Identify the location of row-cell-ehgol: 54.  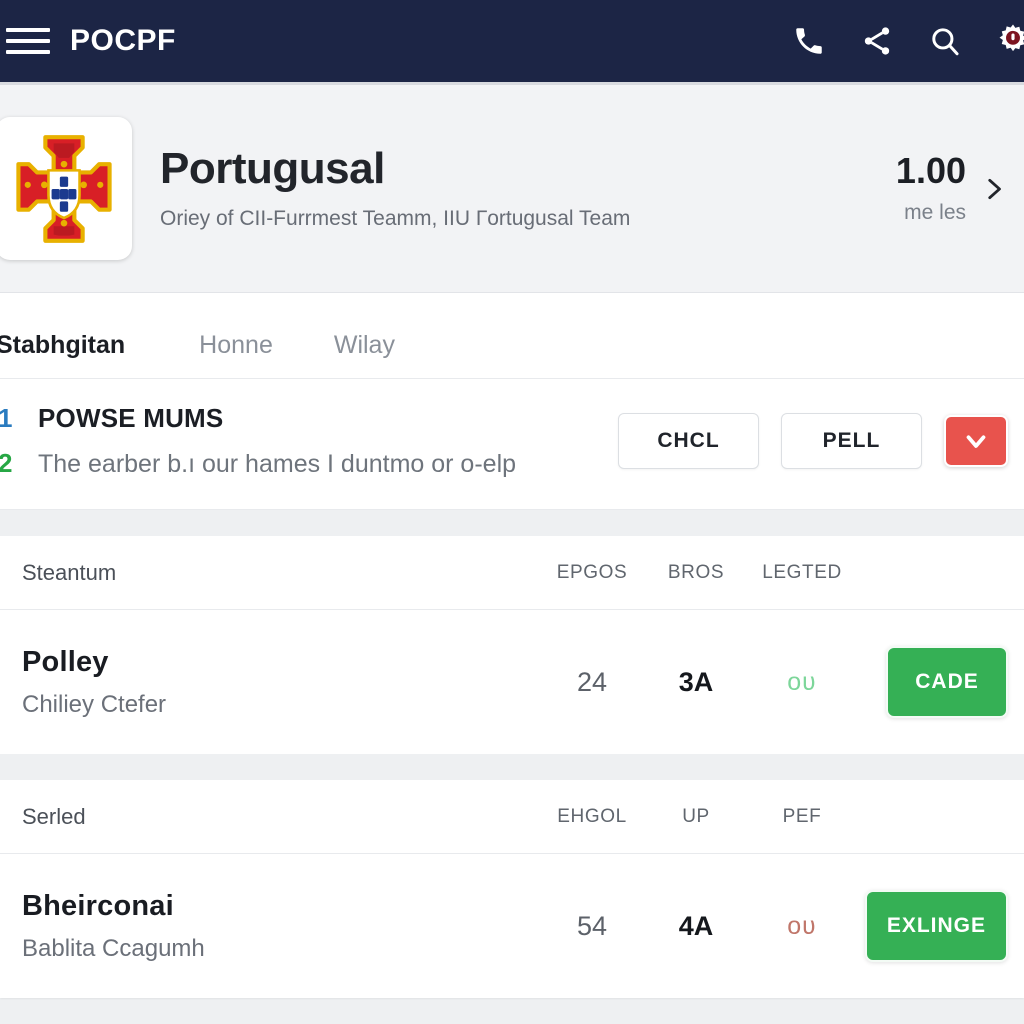
(592, 925).